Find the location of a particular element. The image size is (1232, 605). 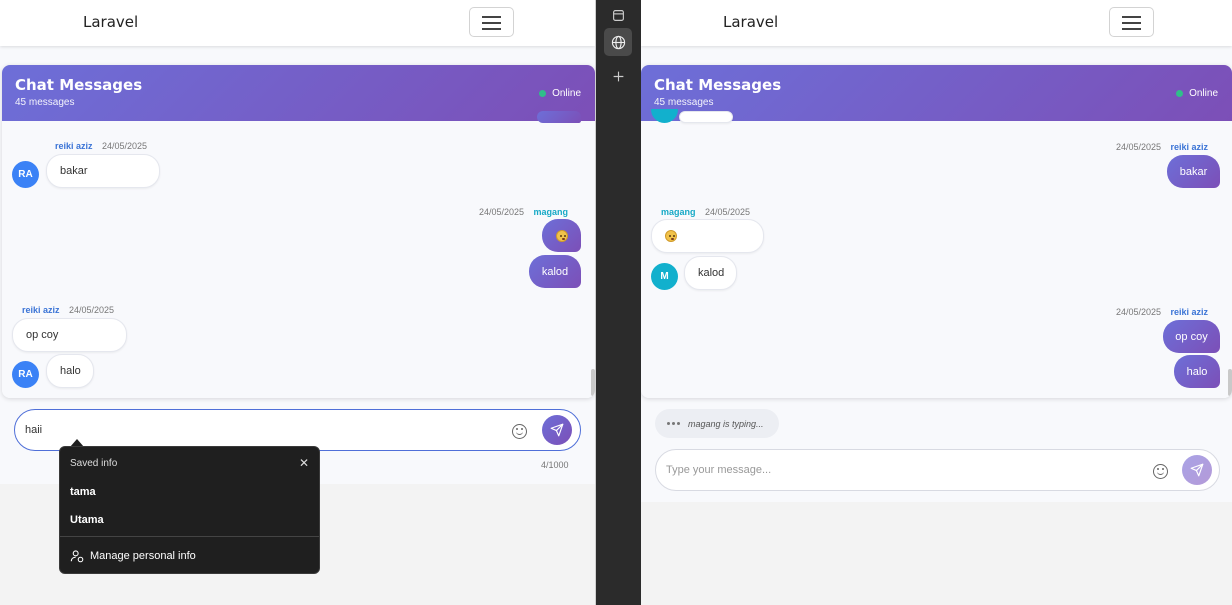

browser-side-toolbar is located at coordinates (619, 302).